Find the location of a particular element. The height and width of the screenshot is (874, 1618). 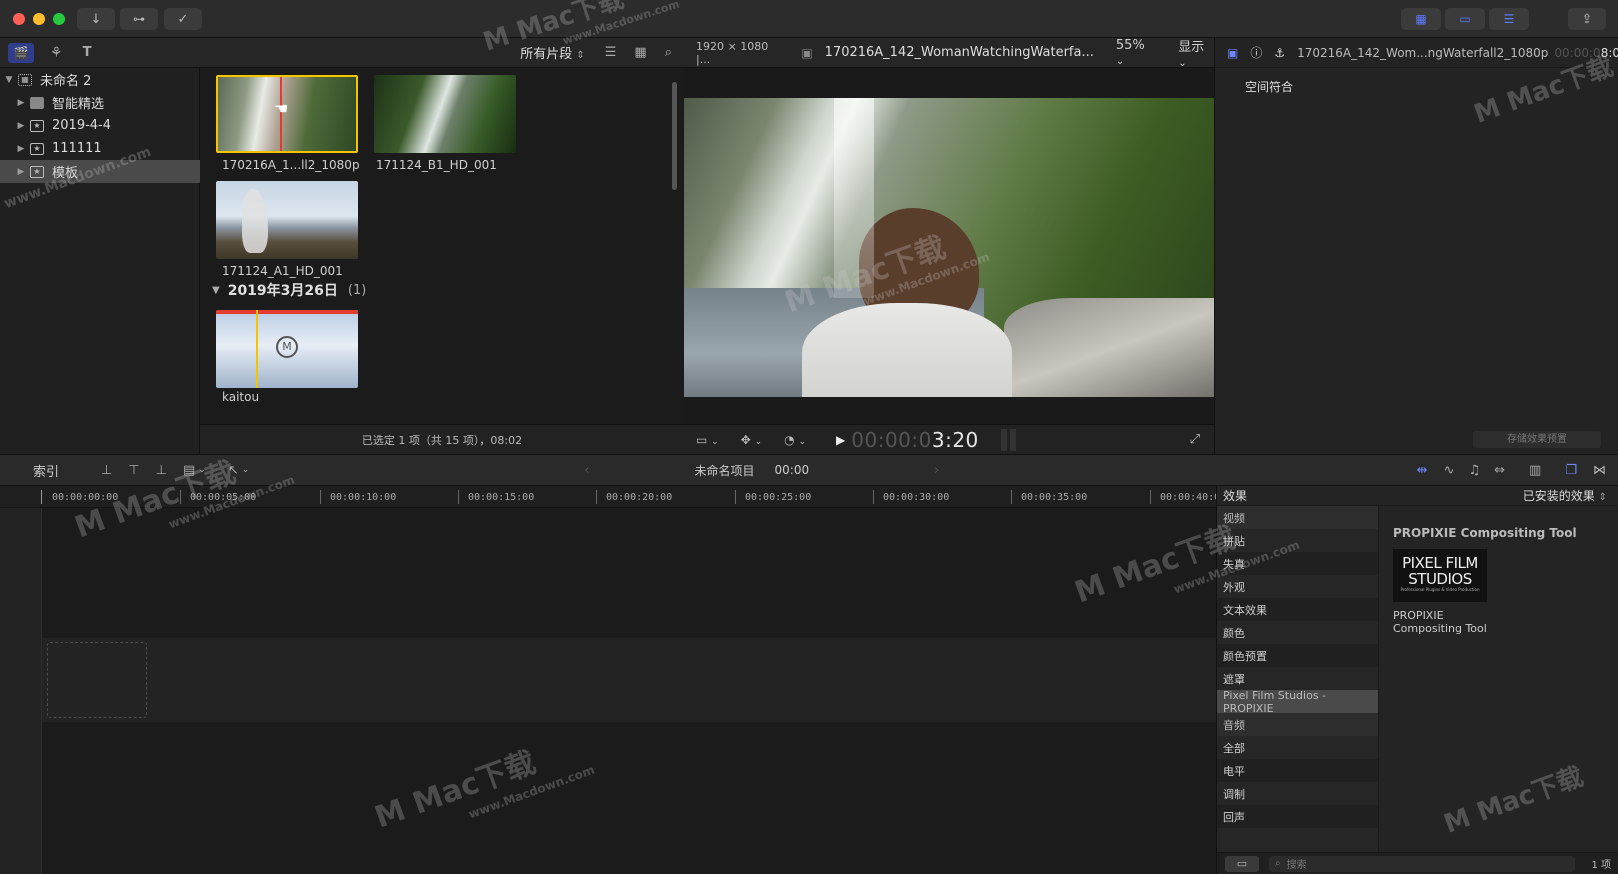

effects-category-selected: Pixel Film Studios - PROPIXIE is located at coordinates (1297, 702).